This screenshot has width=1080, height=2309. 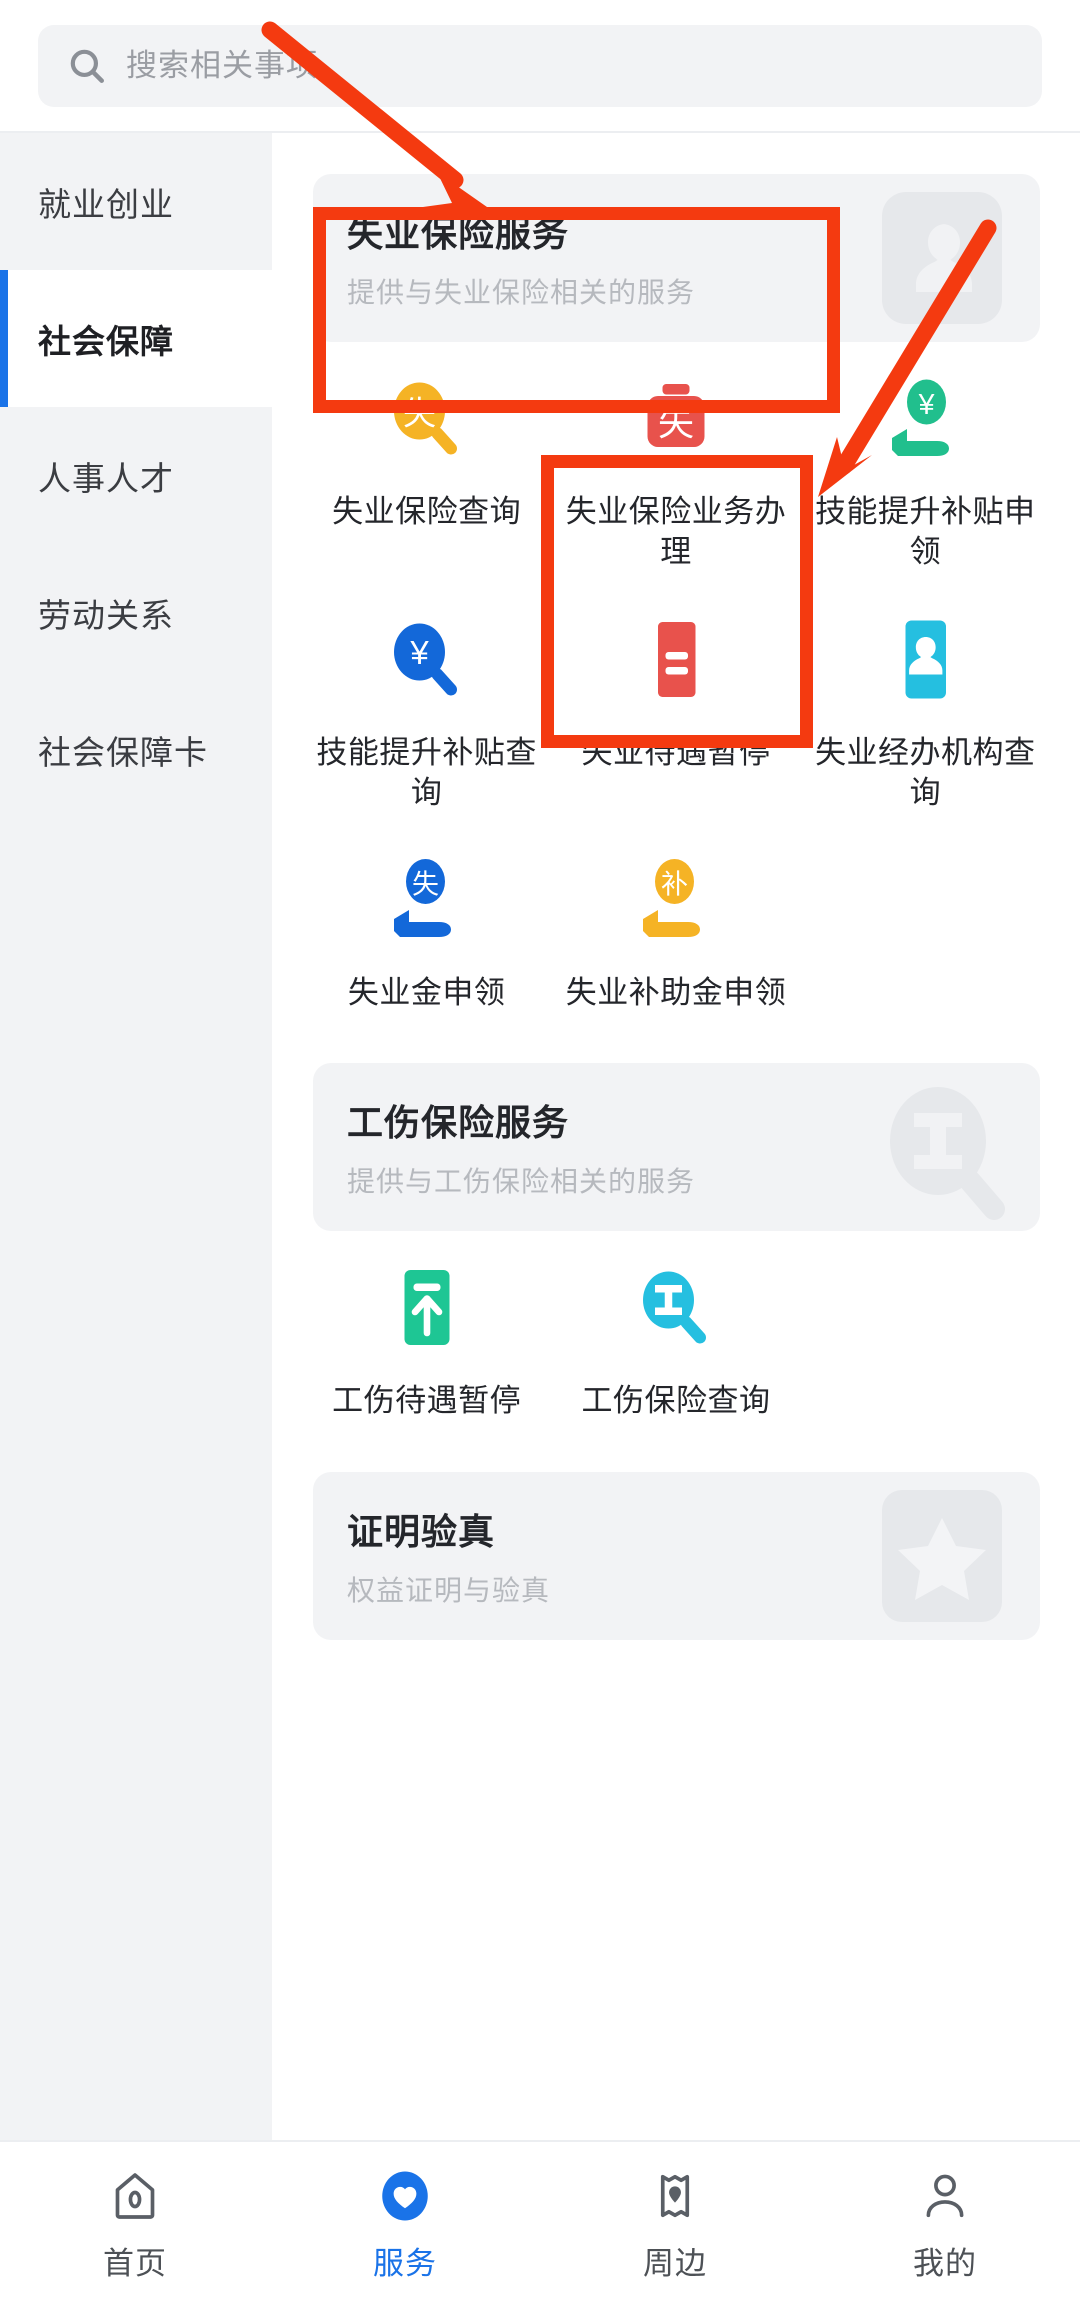 I want to click on service-tile-unemployment-query: 失 失业保险查询, so click(x=426, y=462).